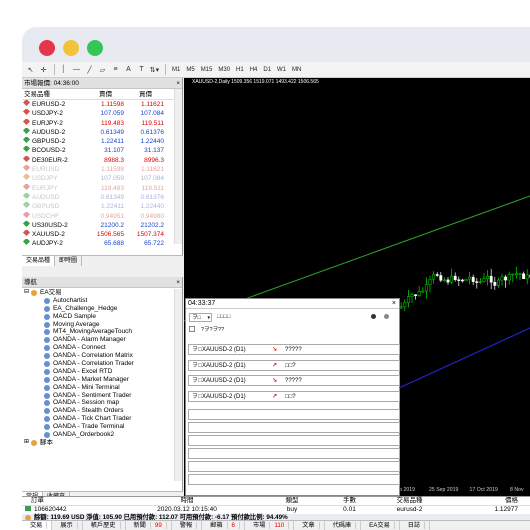 The width and height of the screenshot is (530, 530). What do you see at coordinates (224, 70) in the screenshot?
I see `timeframe-m30: M30` at bounding box center [224, 70].